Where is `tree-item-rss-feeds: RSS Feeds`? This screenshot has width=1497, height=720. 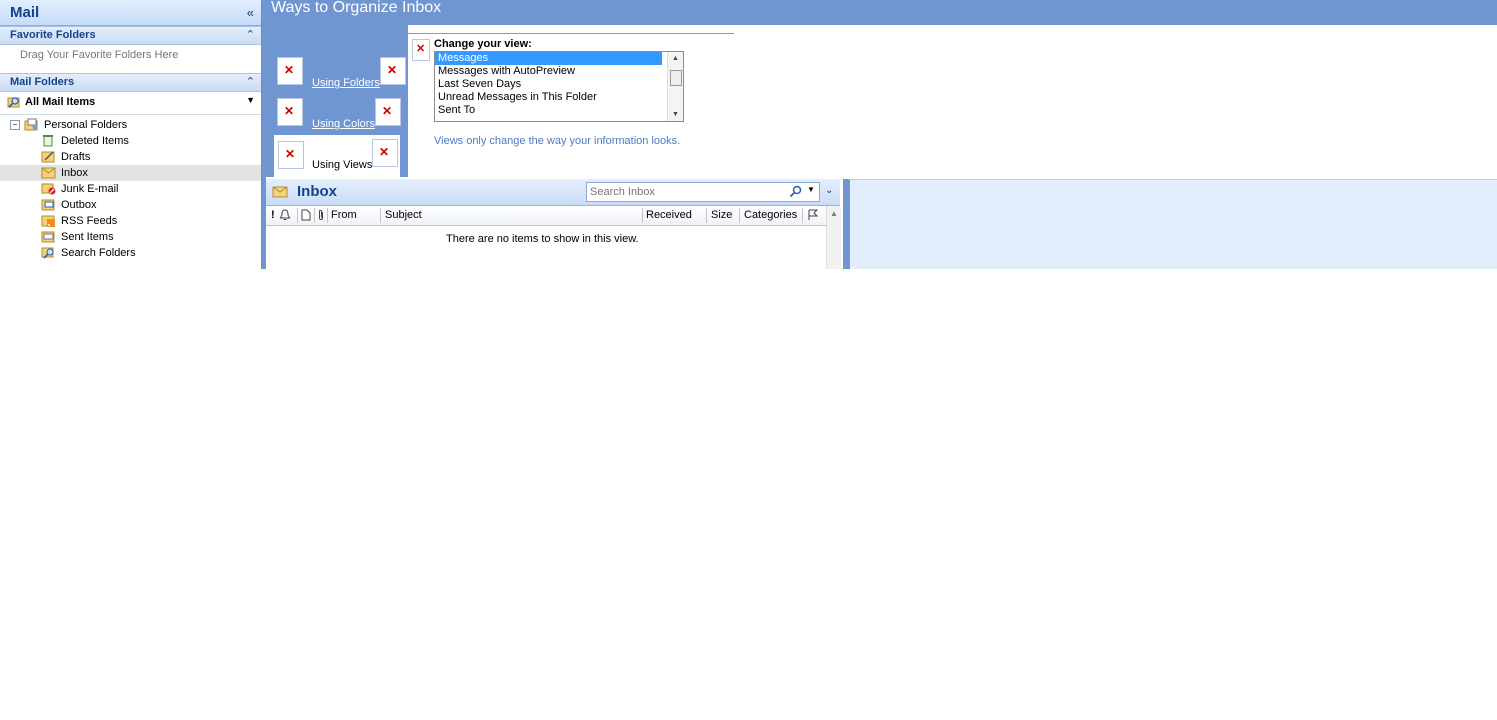 tree-item-rss-feeds: RSS Feeds is located at coordinates (130, 221).